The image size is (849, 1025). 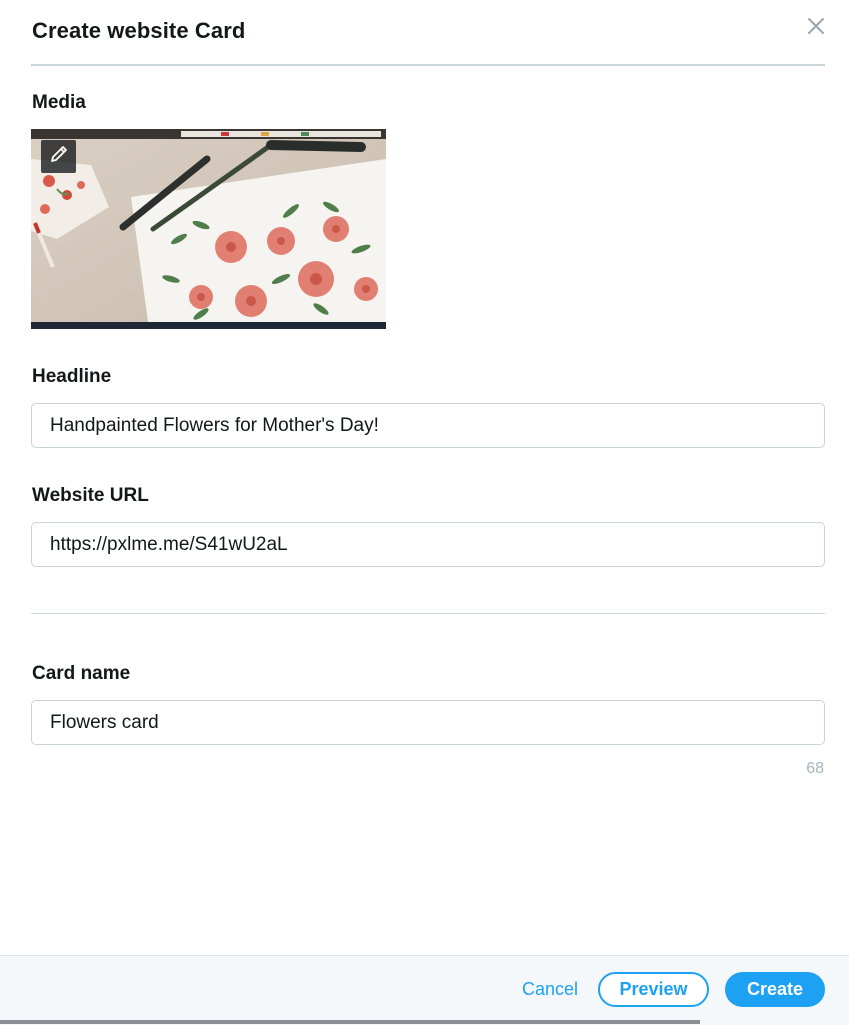 I want to click on close-icon, so click(x=816, y=26).